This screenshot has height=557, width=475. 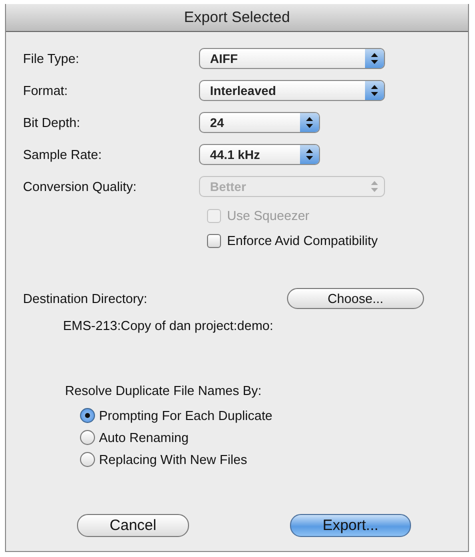 I want to click on radio-label: Prompting For Each Duplicate, so click(x=185, y=415).